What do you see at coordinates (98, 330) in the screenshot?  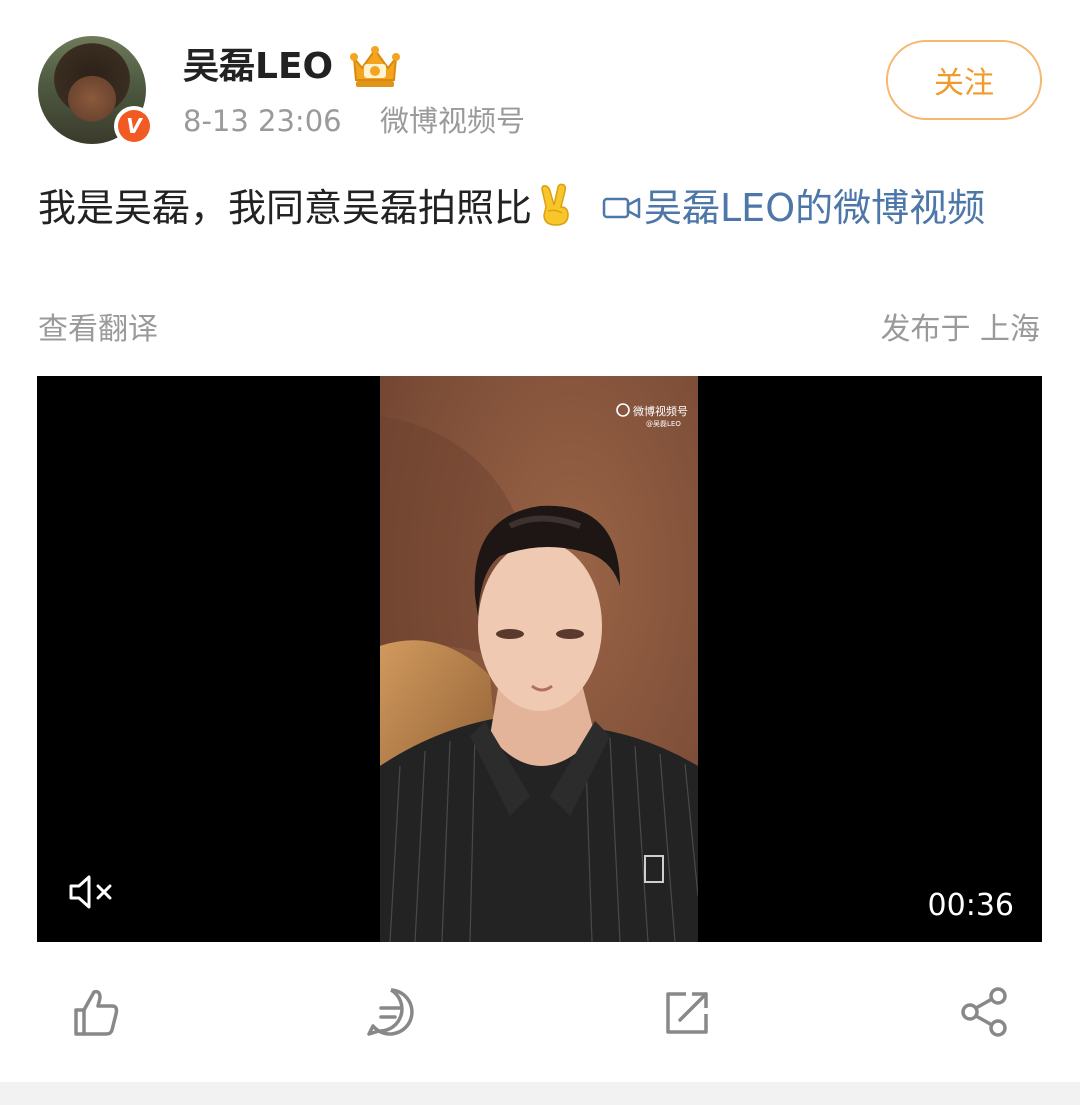 I see `translate-link: 查看翻译` at bounding box center [98, 330].